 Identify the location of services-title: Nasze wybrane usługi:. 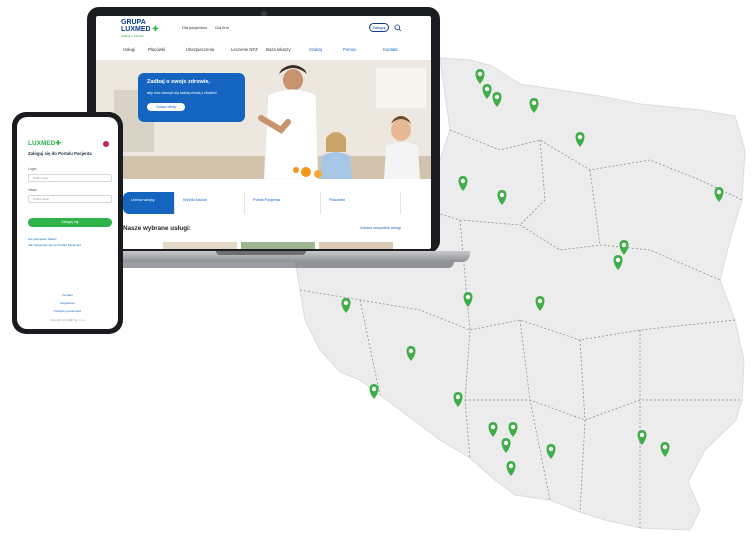
(157, 228).